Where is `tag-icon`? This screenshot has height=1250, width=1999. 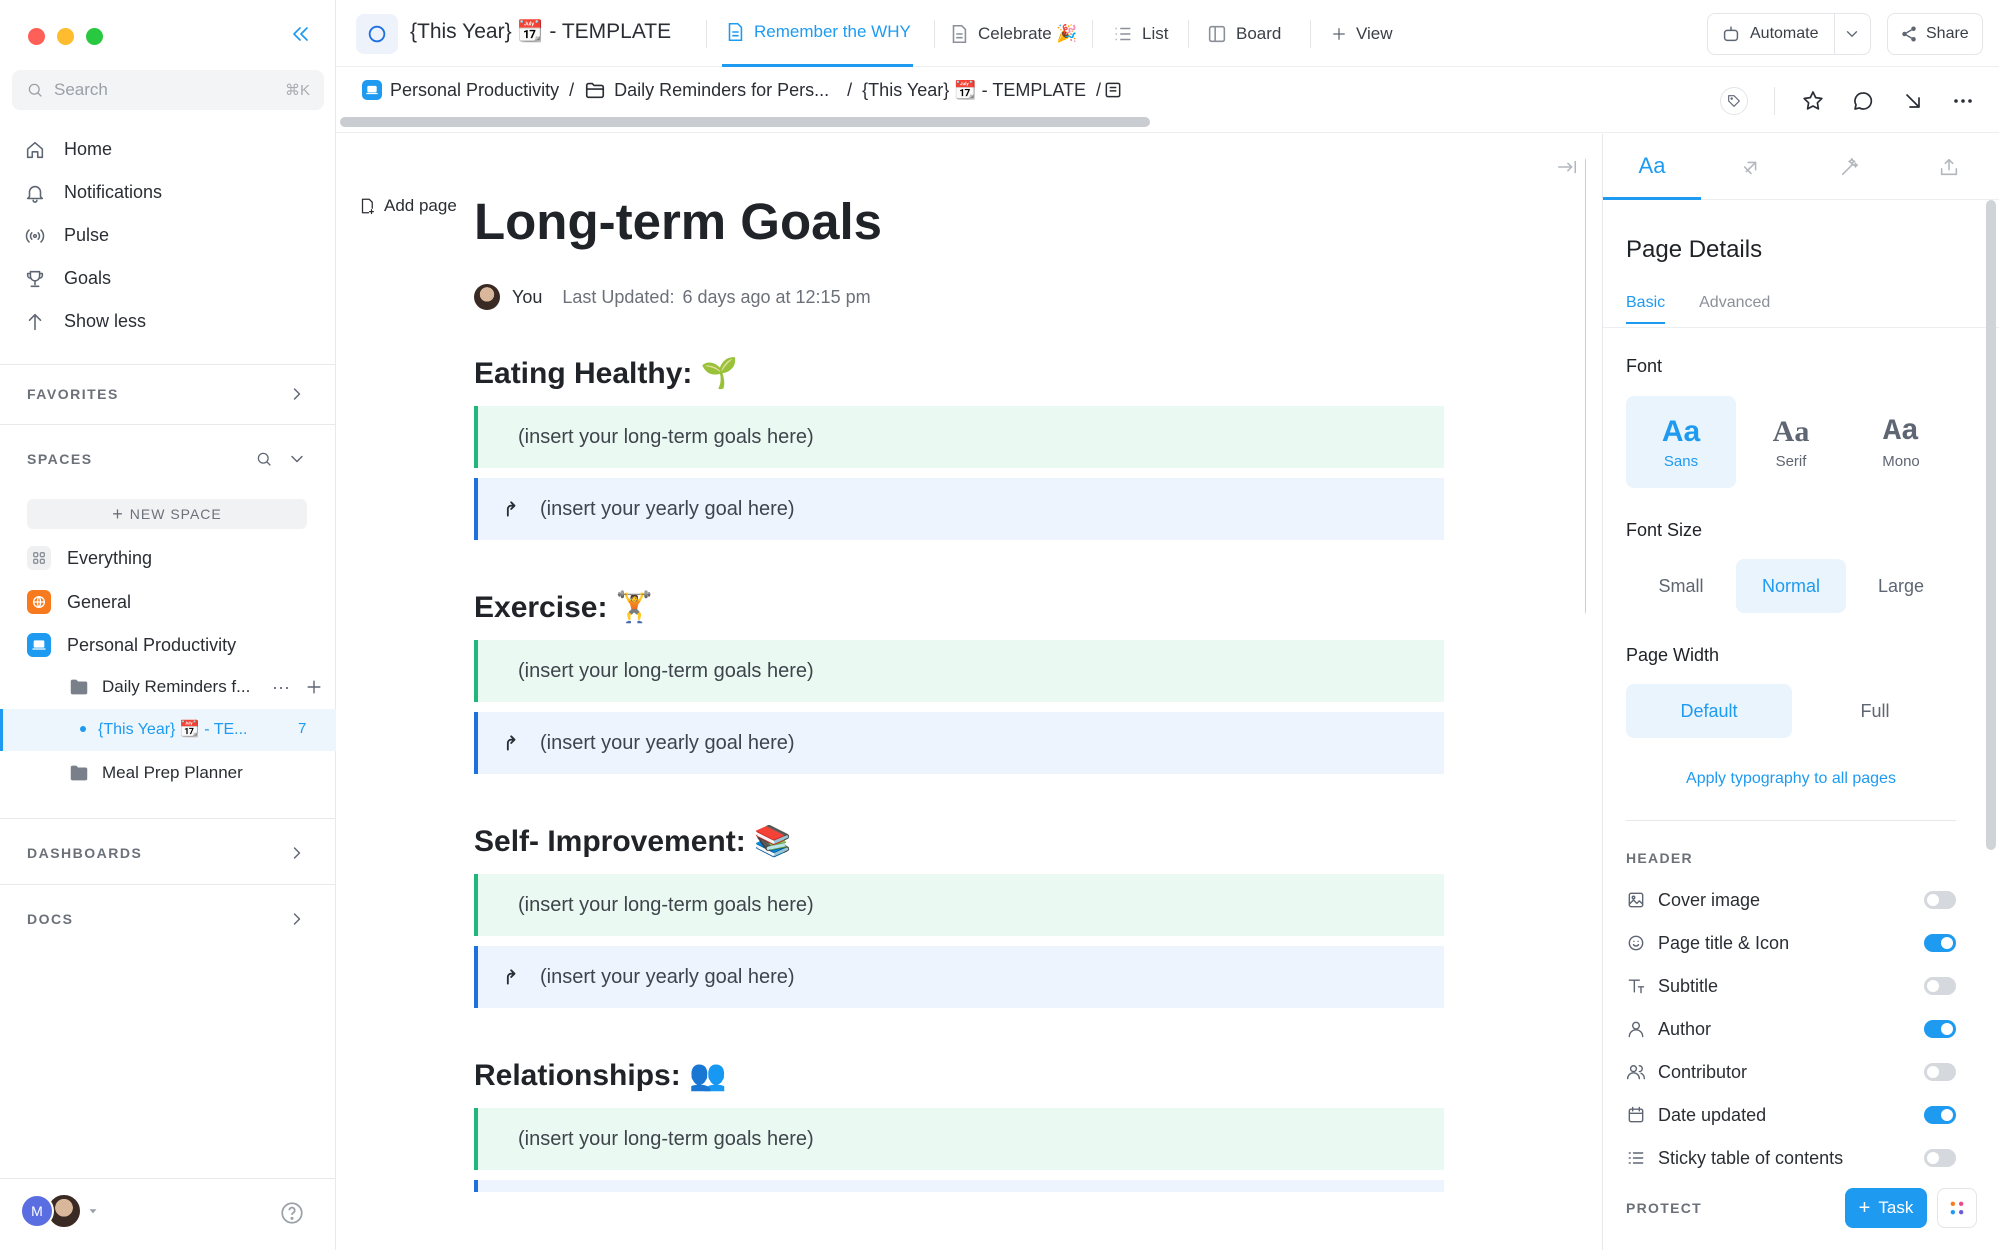
tag-icon is located at coordinates (1734, 101).